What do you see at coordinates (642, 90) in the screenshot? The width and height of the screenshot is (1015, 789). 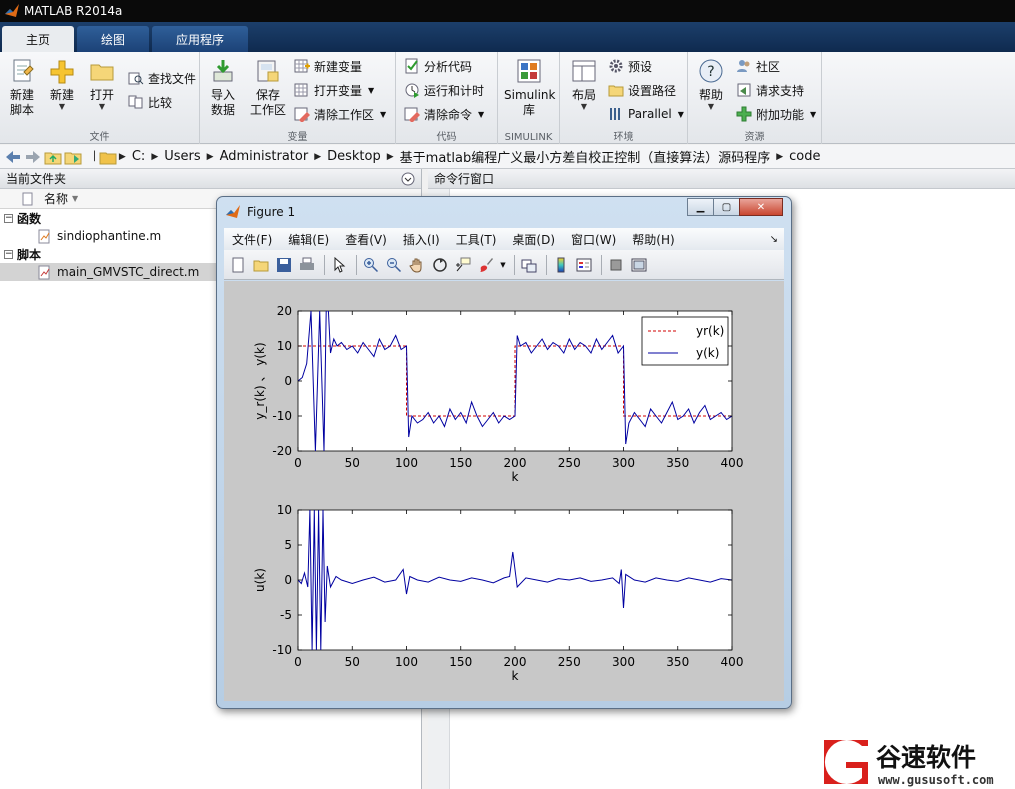 I see `set-path-button: 设置路径` at bounding box center [642, 90].